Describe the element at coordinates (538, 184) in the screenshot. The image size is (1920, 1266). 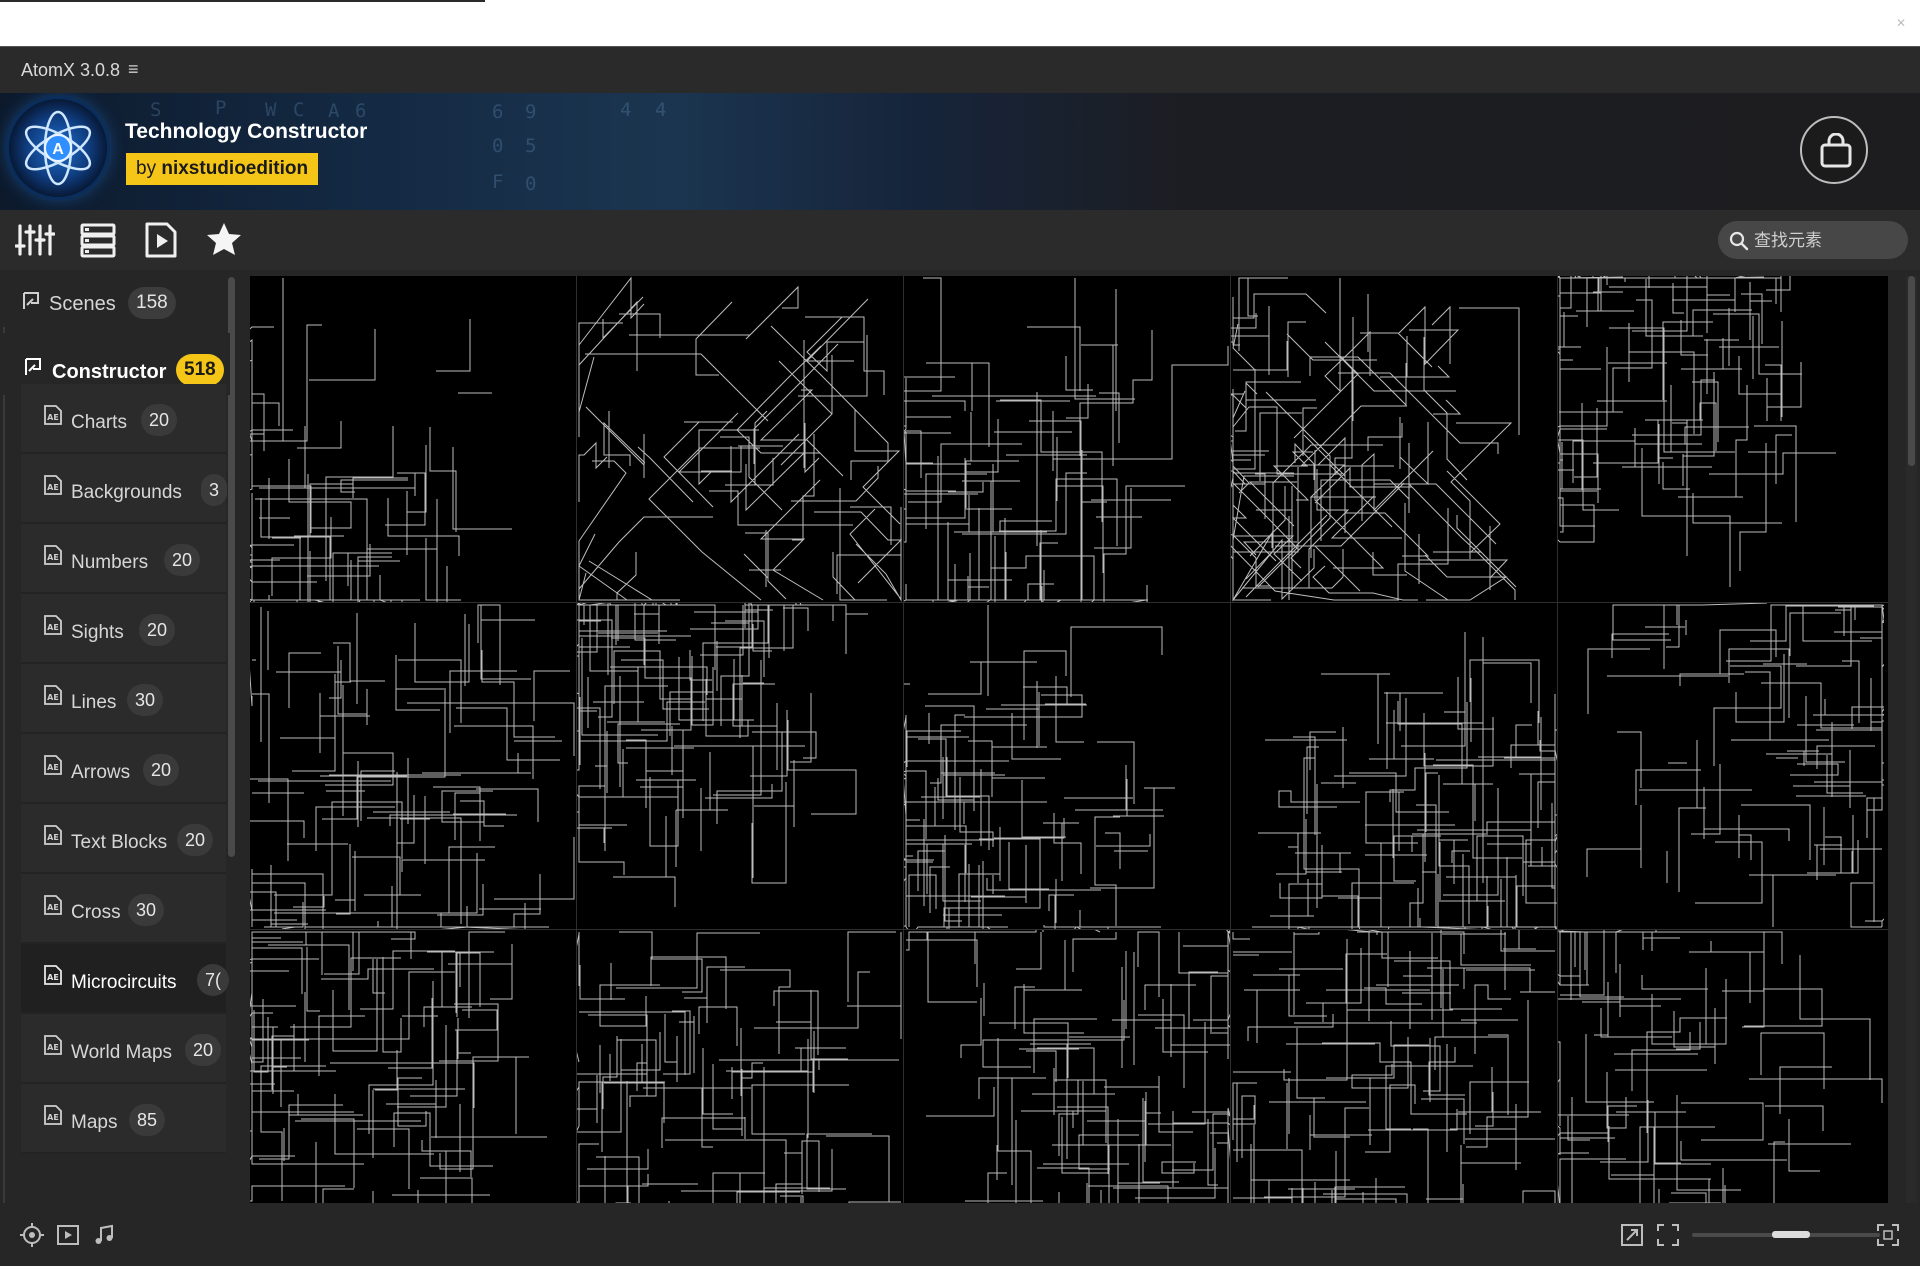
I see `banner-deco-text: 0` at that location.